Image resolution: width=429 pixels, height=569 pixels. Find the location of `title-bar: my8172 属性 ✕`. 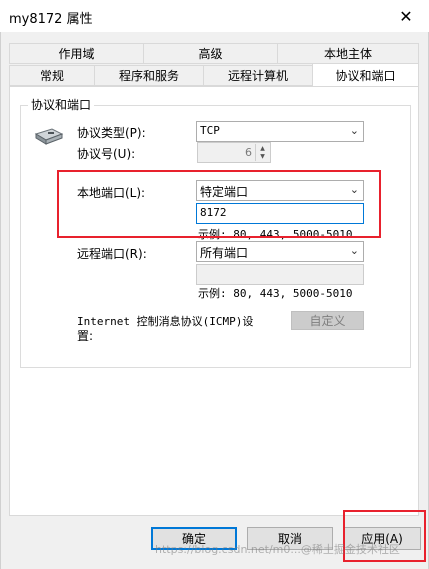

title-bar: my8172 属性 ✕ is located at coordinates (214, 16).